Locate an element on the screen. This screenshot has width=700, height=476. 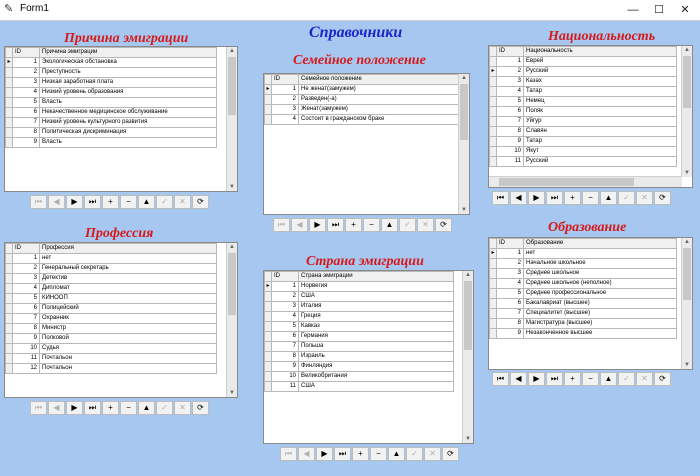
table-row: 9 Полковой is located at coordinates (111, 338).